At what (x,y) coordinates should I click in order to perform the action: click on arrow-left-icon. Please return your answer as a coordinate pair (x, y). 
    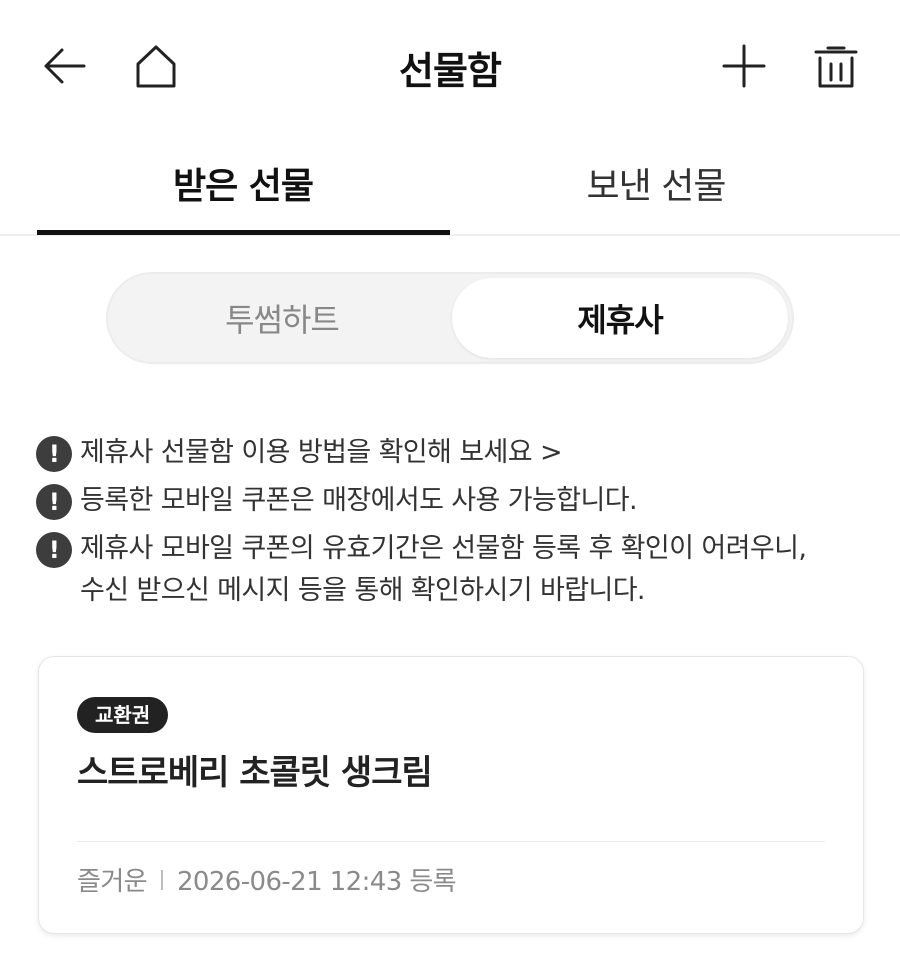
    Looking at the image, I should click on (65, 66).